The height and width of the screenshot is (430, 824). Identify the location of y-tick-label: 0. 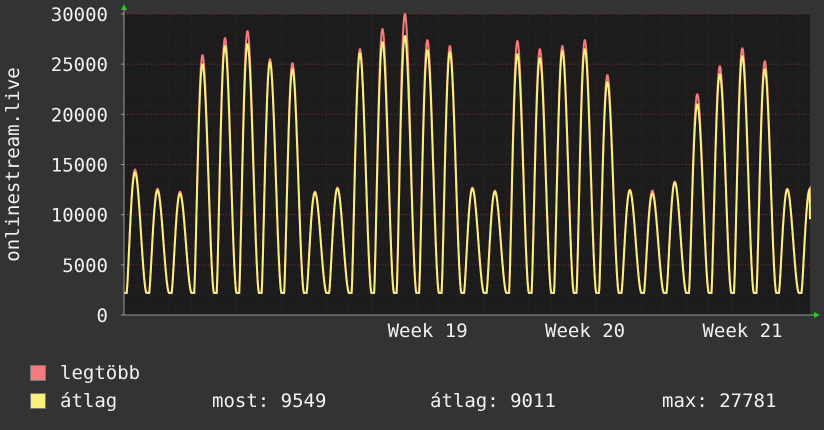
(102, 316).